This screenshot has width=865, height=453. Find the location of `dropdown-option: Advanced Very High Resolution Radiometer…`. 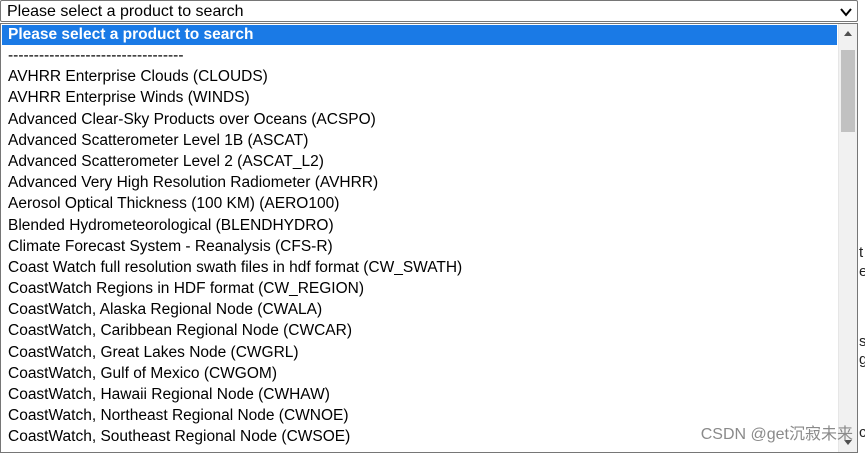

dropdown-option: Advanced Very High Resolution Radiometer… is located at coordinates (419, 182).